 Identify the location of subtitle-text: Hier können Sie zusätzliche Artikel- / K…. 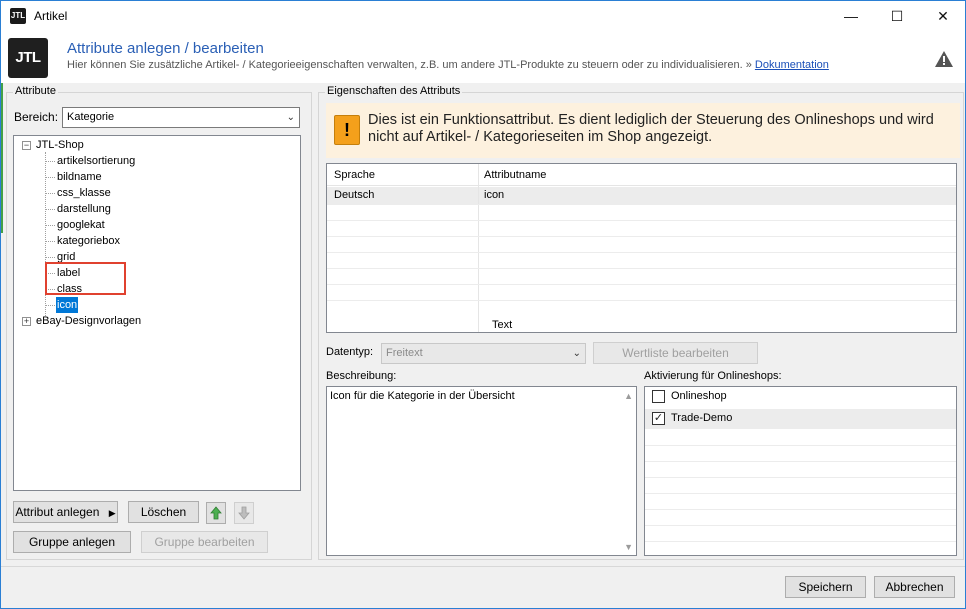
(405, 65).